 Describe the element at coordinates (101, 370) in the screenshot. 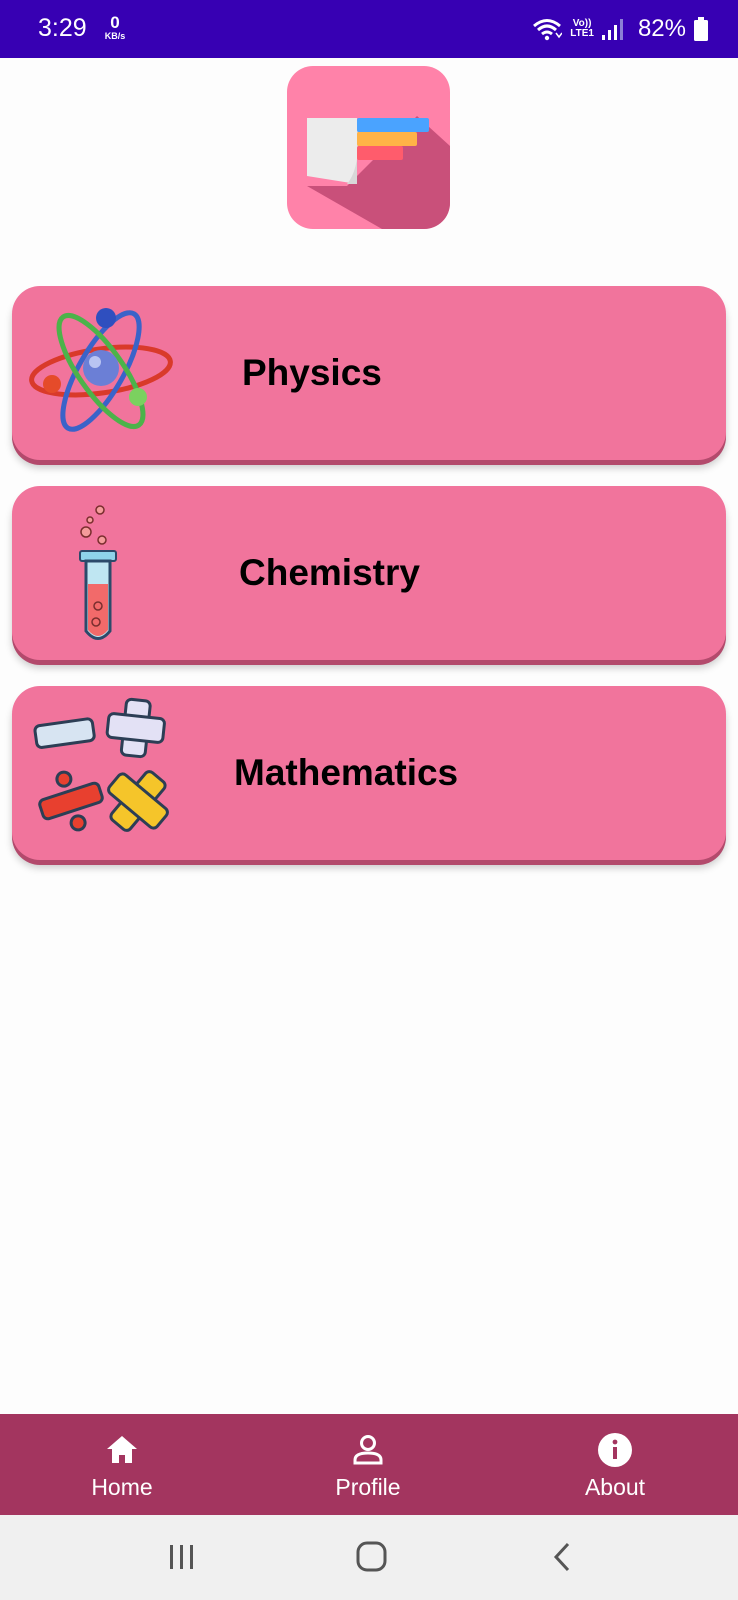

I see `atom-icon` at that location.